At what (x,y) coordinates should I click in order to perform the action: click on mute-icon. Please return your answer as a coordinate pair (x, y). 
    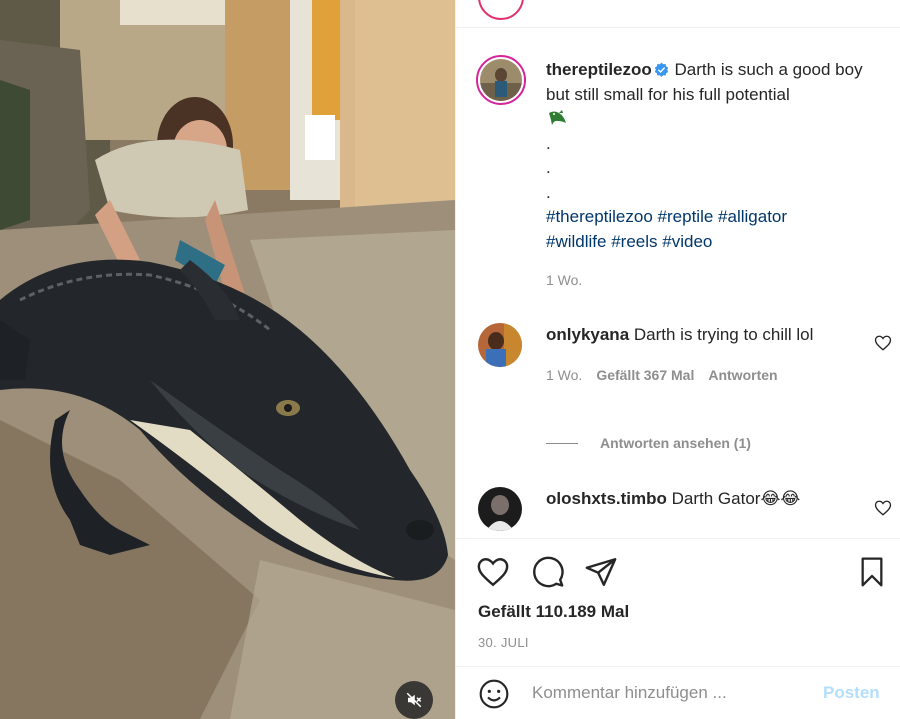
    Looking at the image, I should click on (414, 700).